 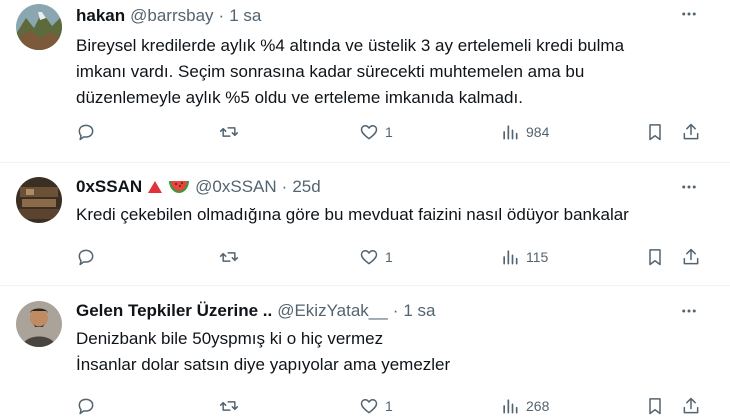 I want to click on tweet-header: hakan @barrsbay · 1 sa, so click(x=168, y=16).